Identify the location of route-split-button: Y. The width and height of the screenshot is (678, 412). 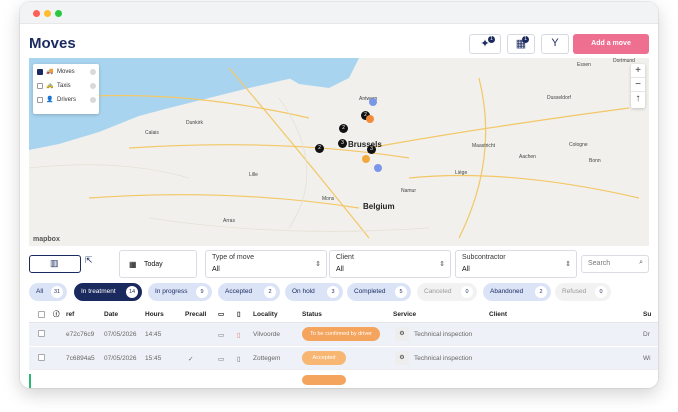
(555, 44).